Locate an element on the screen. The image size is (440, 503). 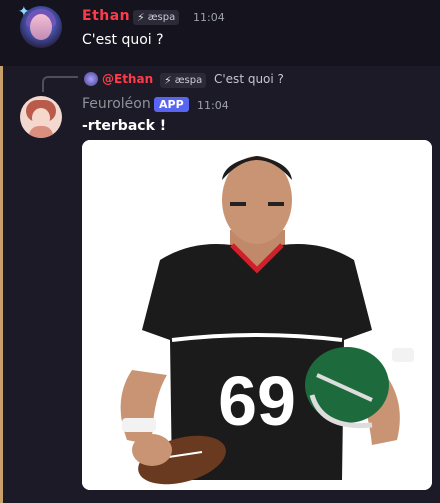
avatar-body is located at coordinates (41, 132).